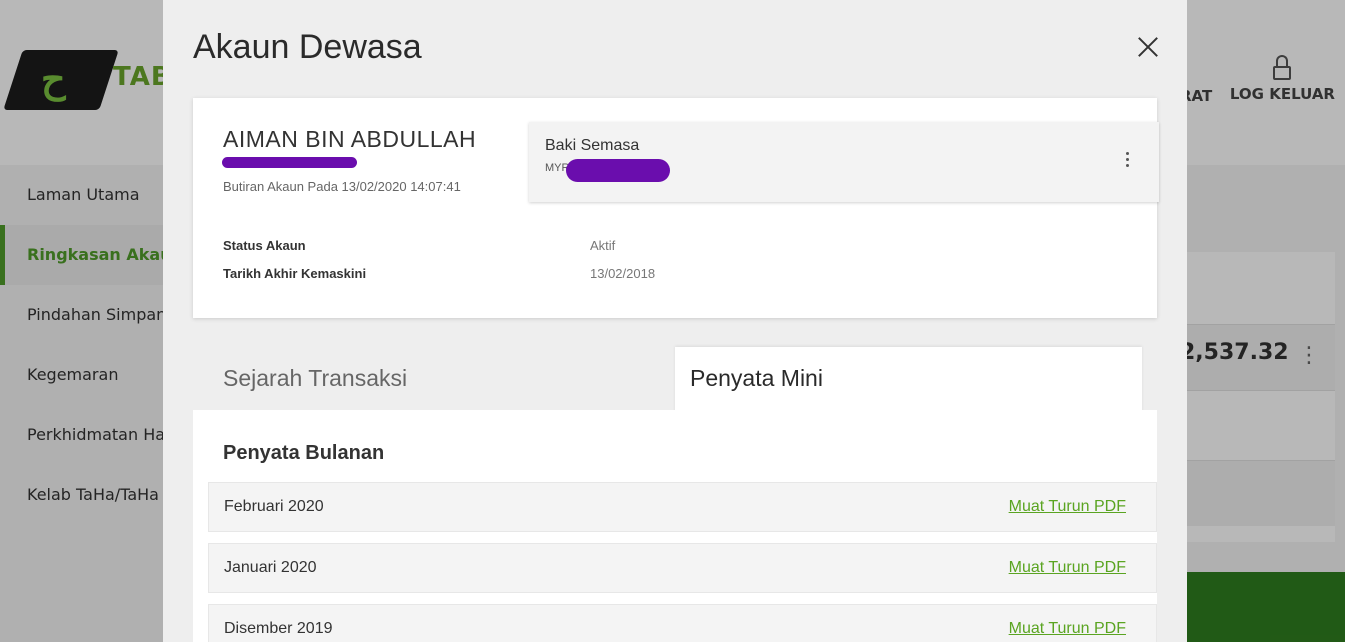 The image size is (1345, 642). I want to click on info-label: Status Akaun, so click(264, 245).